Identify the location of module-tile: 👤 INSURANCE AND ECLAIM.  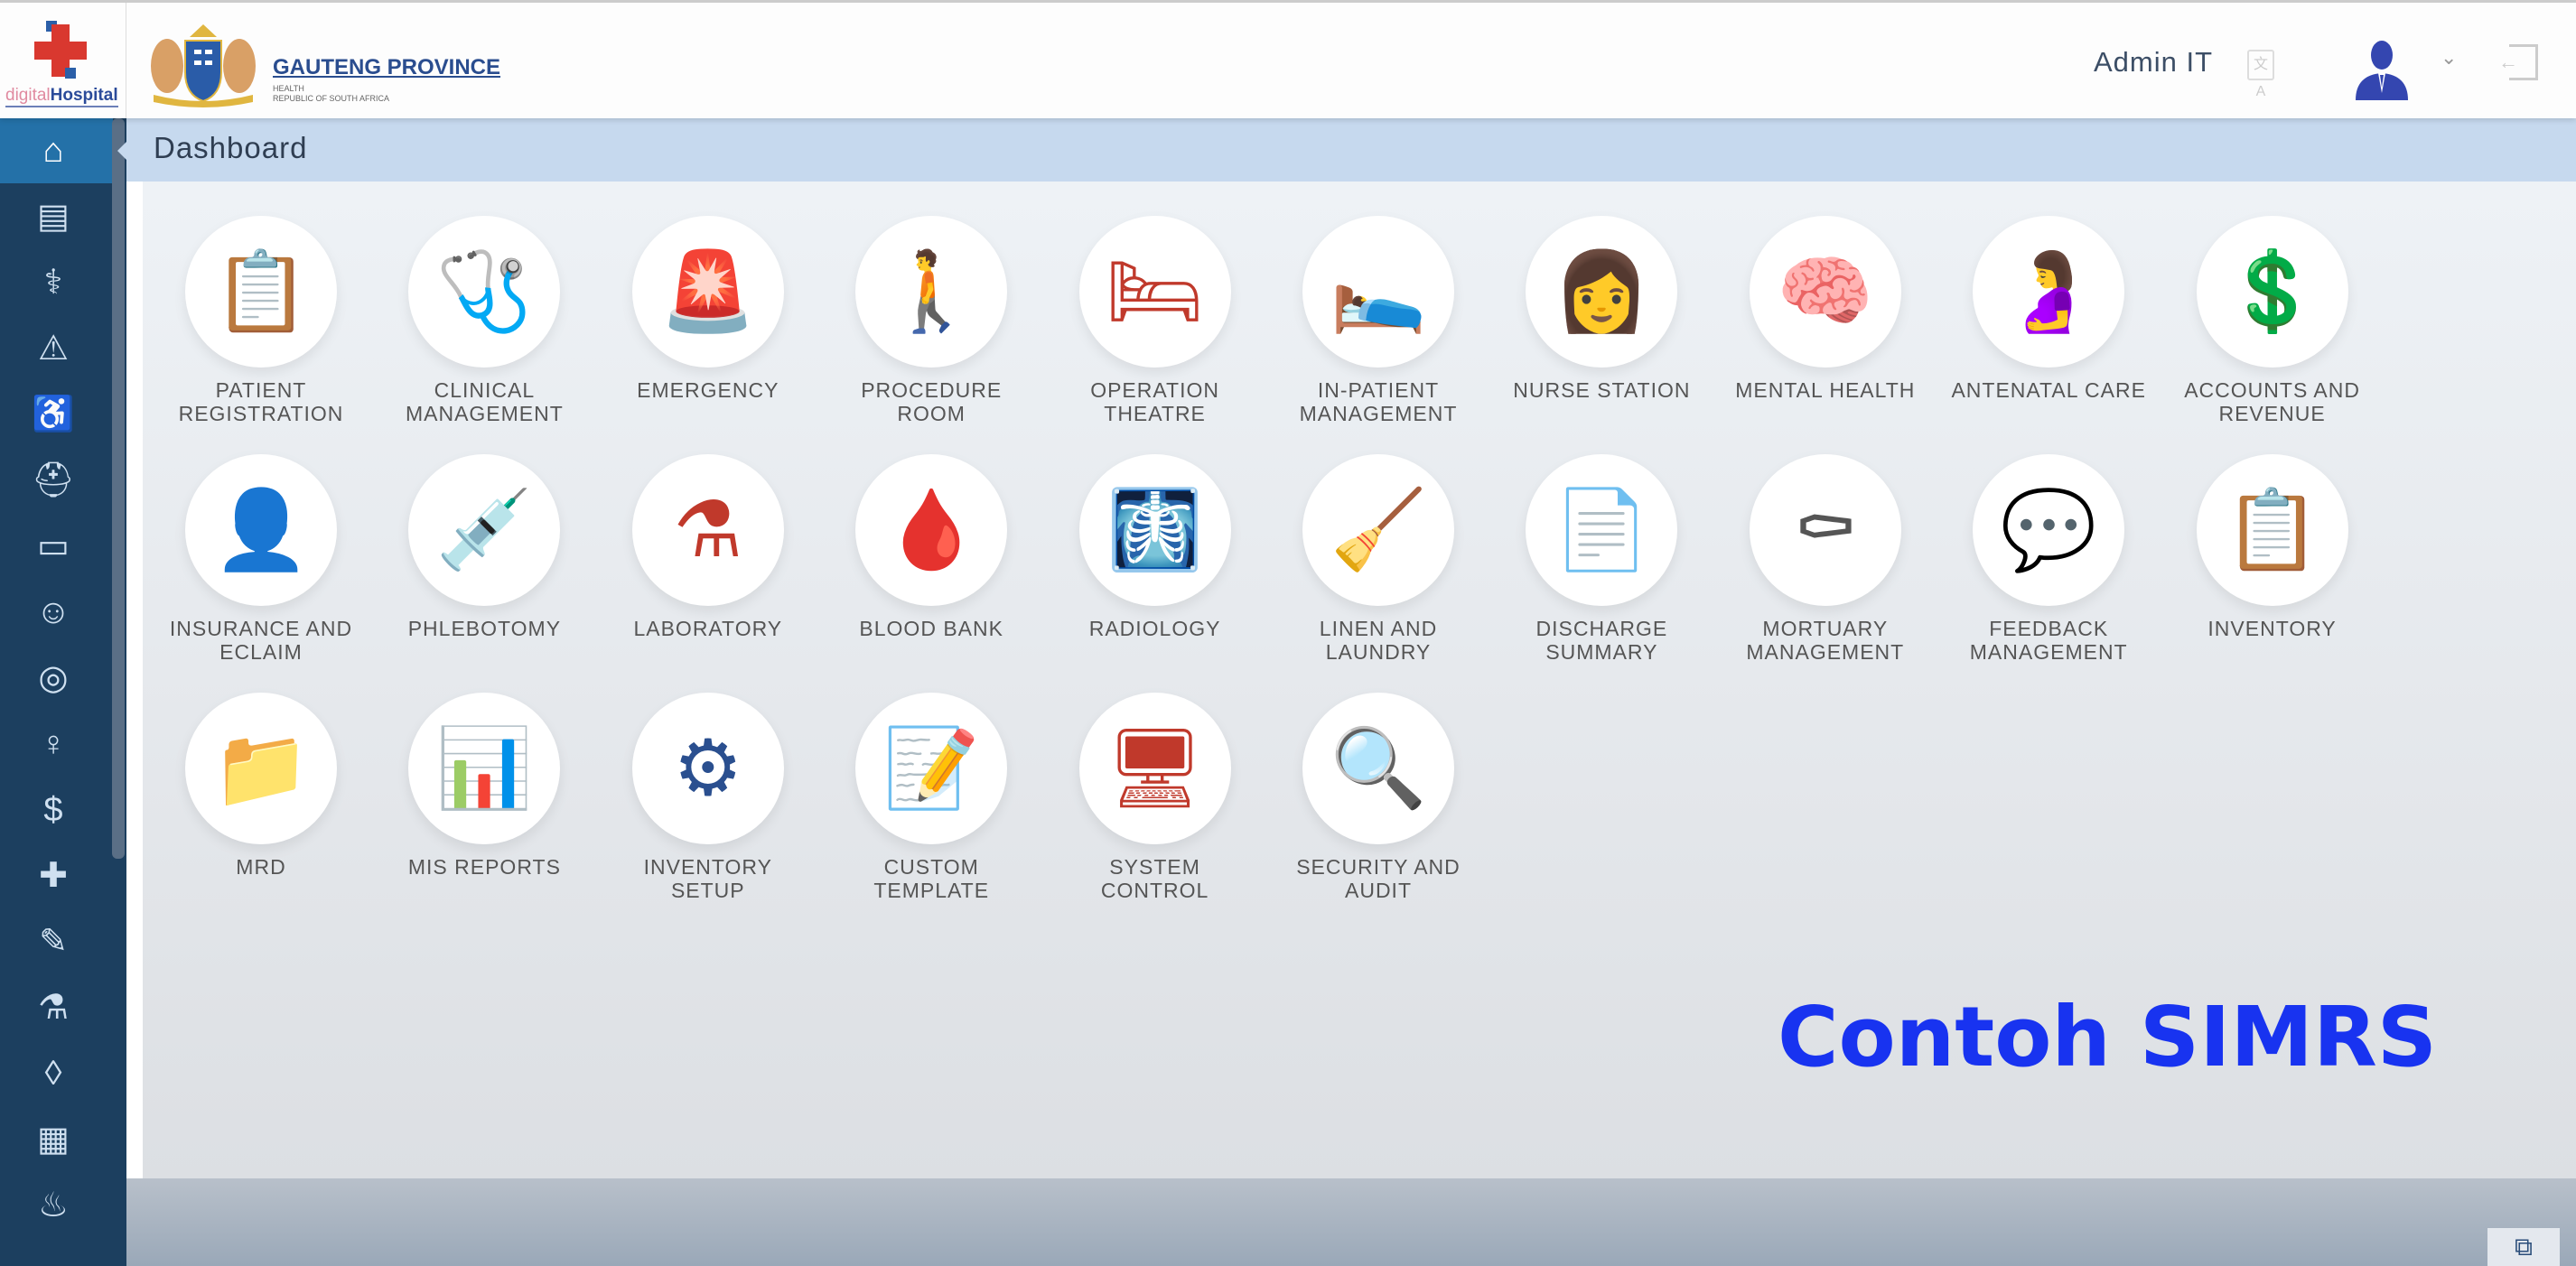
(261, 567).